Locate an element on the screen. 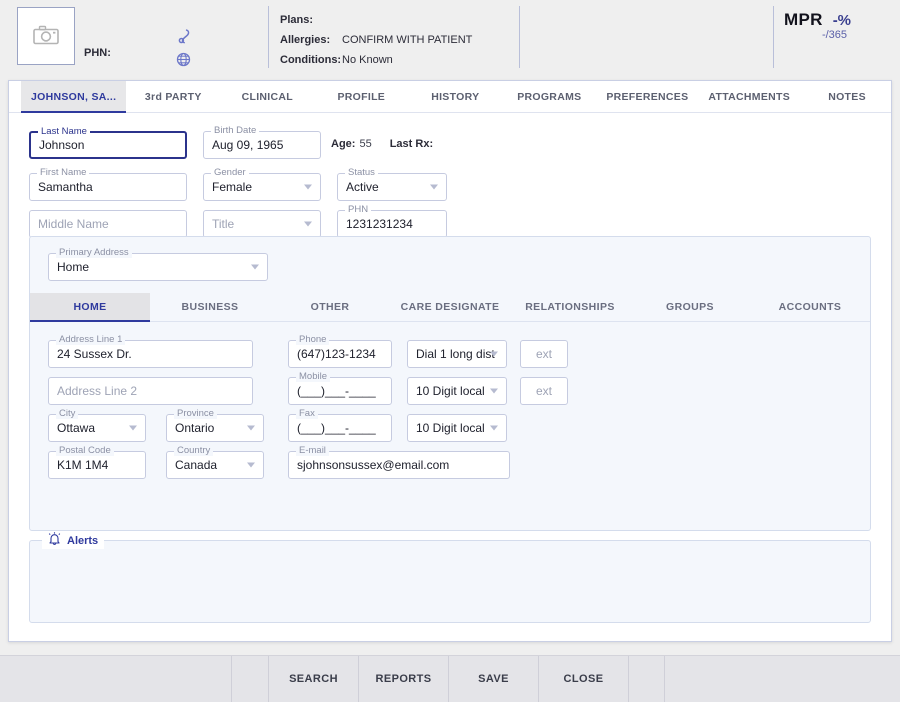 The image size is (900, 702). mobile-ext-placeholder: ext is located at coordinates (543, 391).